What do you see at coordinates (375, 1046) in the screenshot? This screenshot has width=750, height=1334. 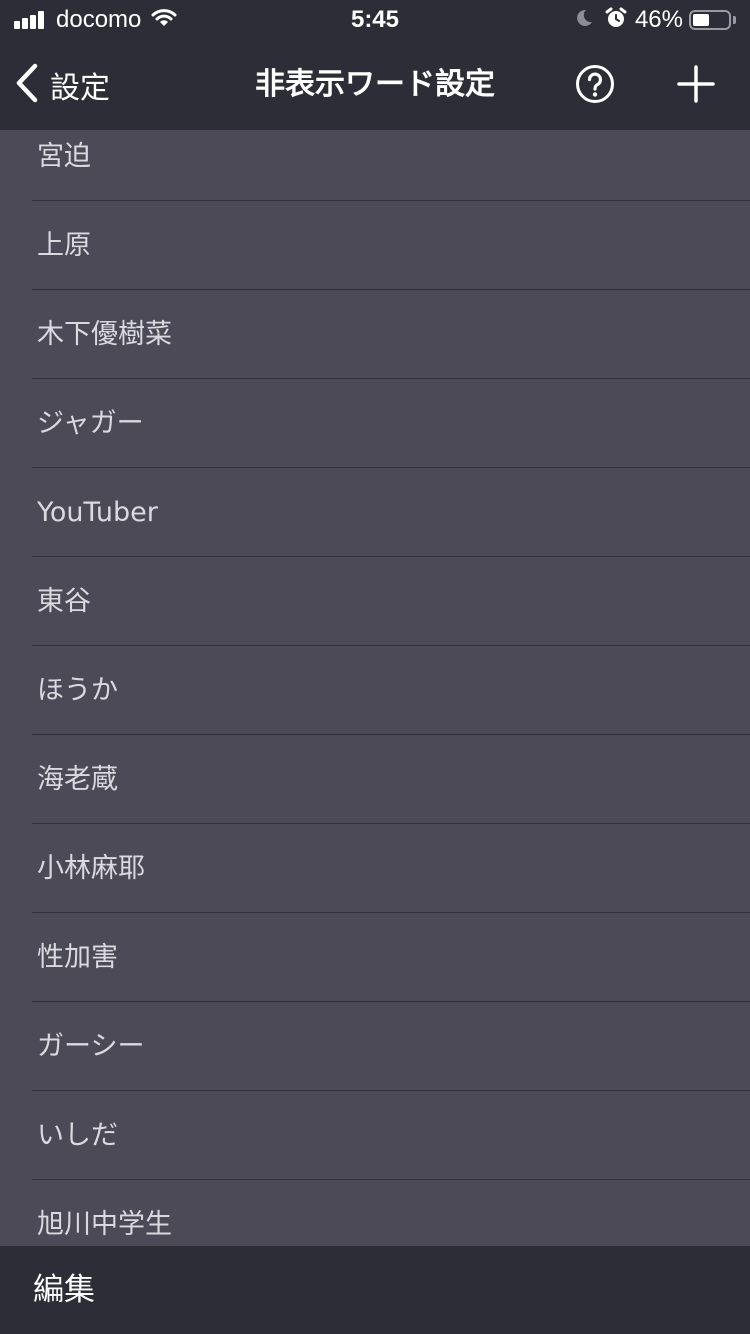 I see `list-item: ガーシー` at bounding box center [375, 1046].